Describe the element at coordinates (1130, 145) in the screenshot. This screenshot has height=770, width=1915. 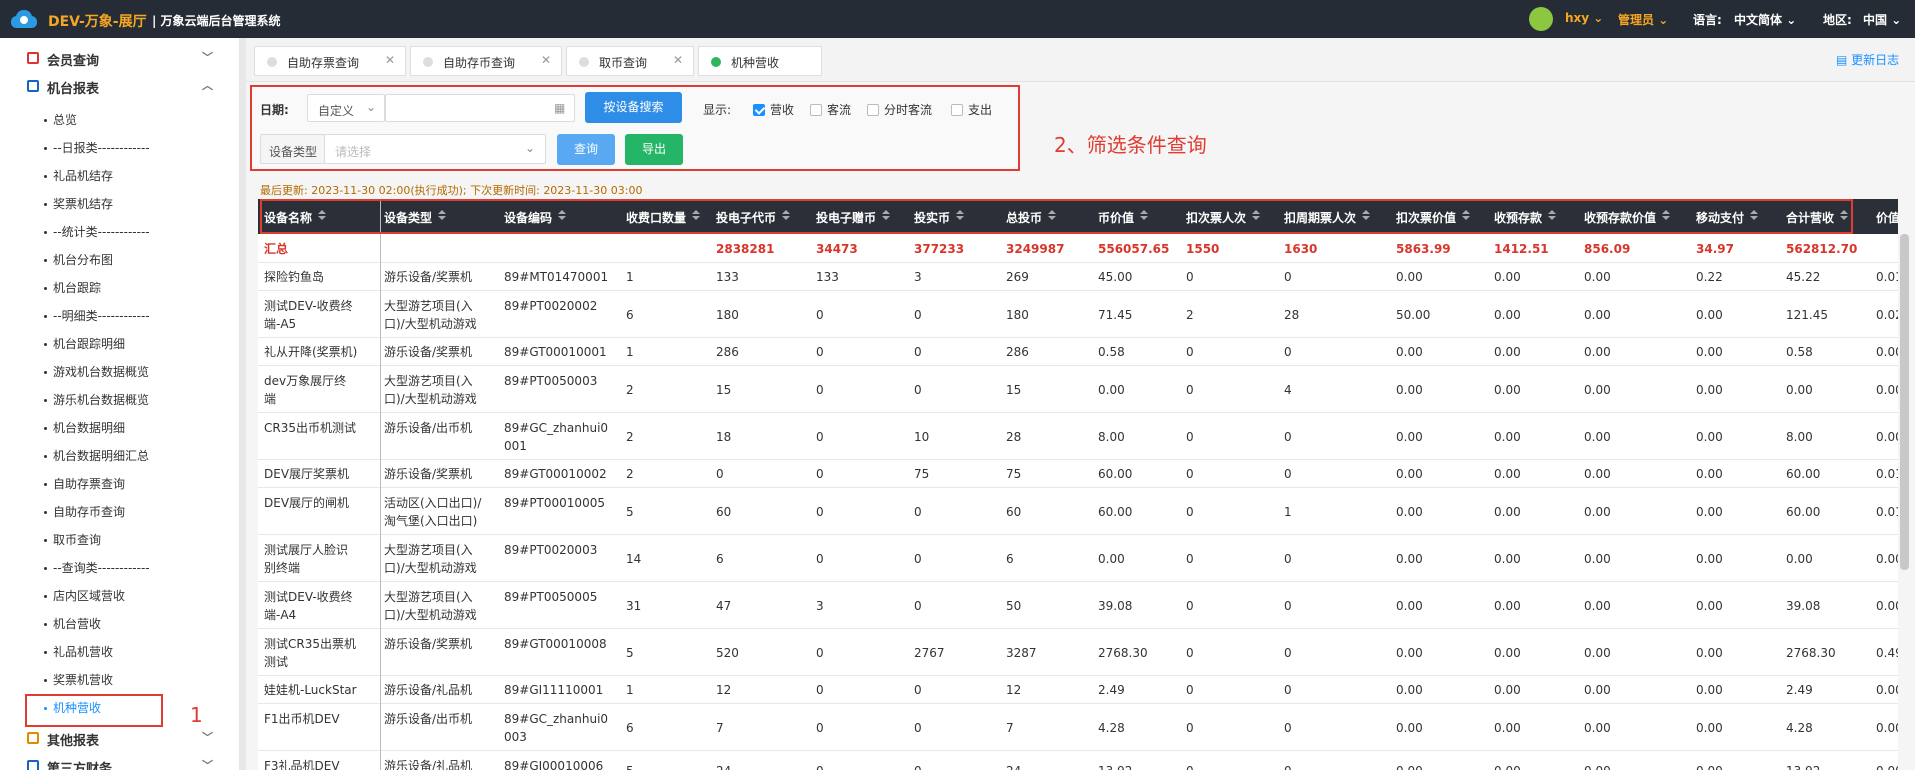
I see `annotation-two: 2、筛选条件查询` at that location.